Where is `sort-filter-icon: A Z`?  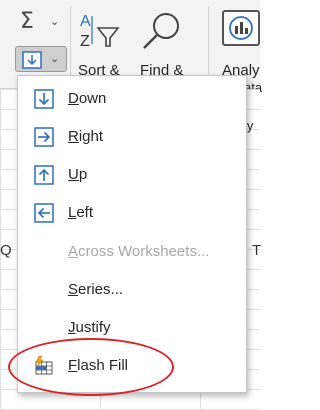 sort-filter-icon: A Z is located at coordinates (100, 31).